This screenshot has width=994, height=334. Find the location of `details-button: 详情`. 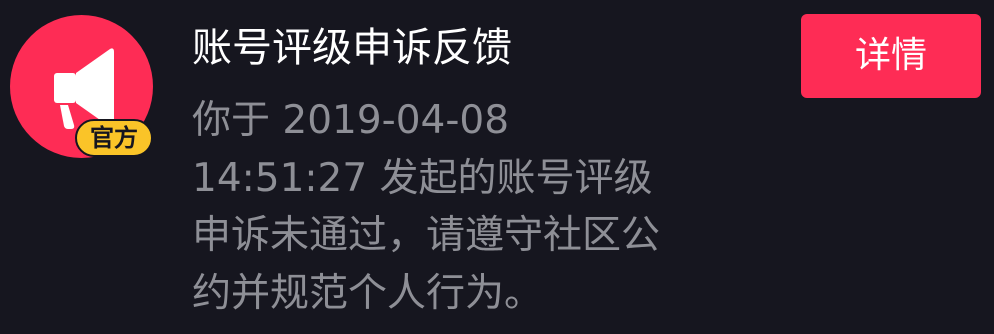

details-button: 详情 is located at coordinates (891, 56).